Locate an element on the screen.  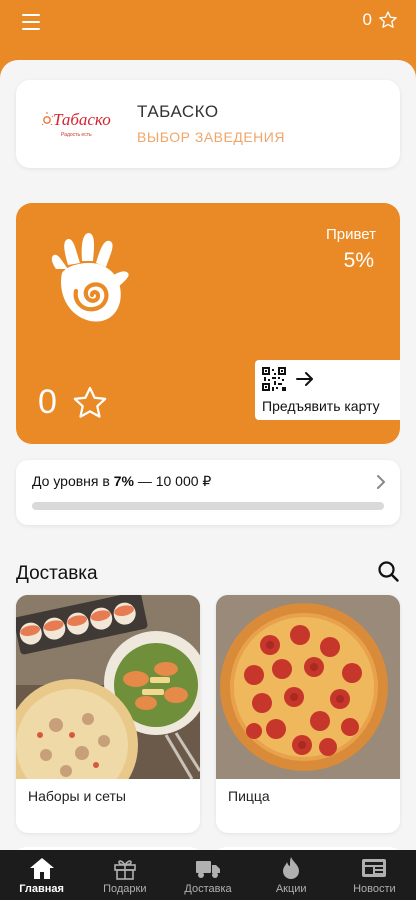
qr-code-icon is located at coordinates (274, 379).